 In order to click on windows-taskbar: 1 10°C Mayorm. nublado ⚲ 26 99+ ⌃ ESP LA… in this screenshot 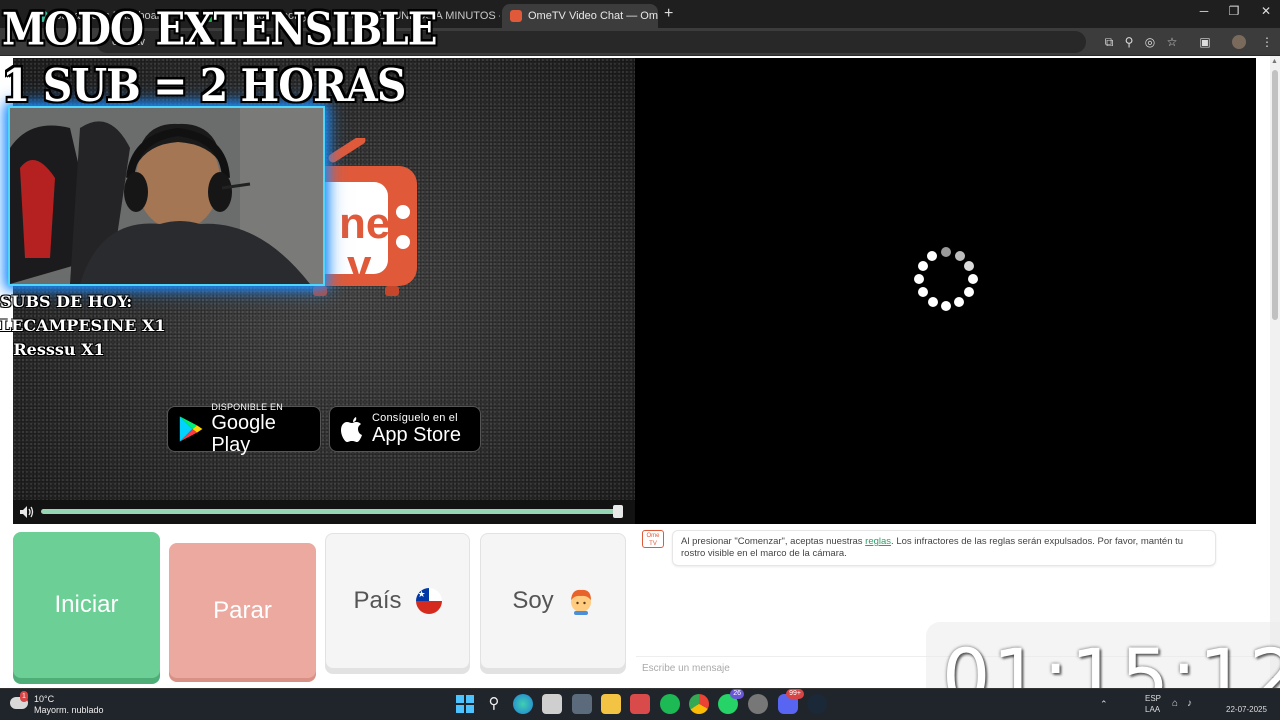, I will do `click(640, 704)`.